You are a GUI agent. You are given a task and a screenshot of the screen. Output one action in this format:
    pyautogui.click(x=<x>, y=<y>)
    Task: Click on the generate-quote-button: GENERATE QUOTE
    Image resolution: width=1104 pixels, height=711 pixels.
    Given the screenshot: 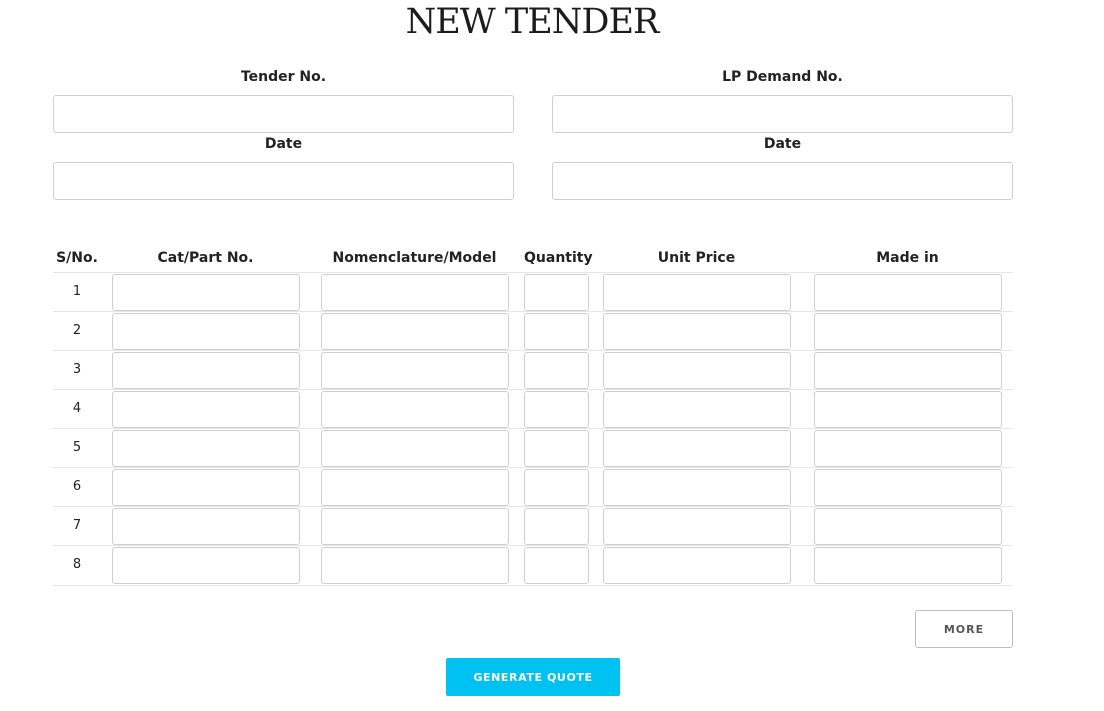 What is the action you would take?
    pyautogui.click(x=533, y=677)
    